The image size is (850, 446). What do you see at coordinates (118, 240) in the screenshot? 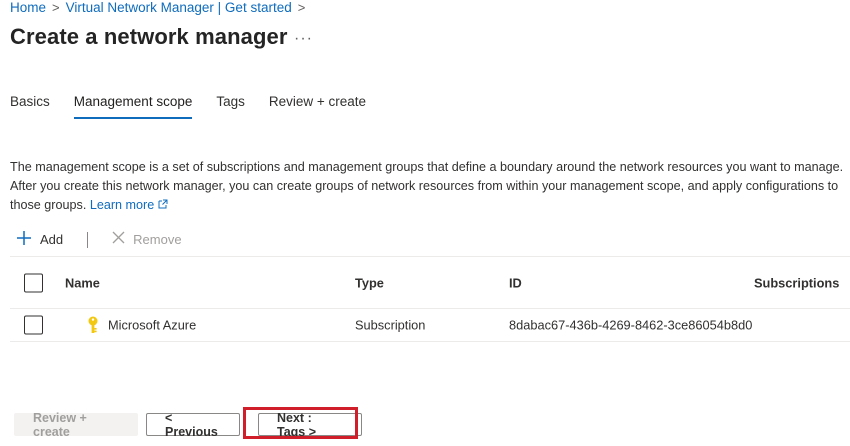
I see `x-icon` at bounding box center [118, 240].